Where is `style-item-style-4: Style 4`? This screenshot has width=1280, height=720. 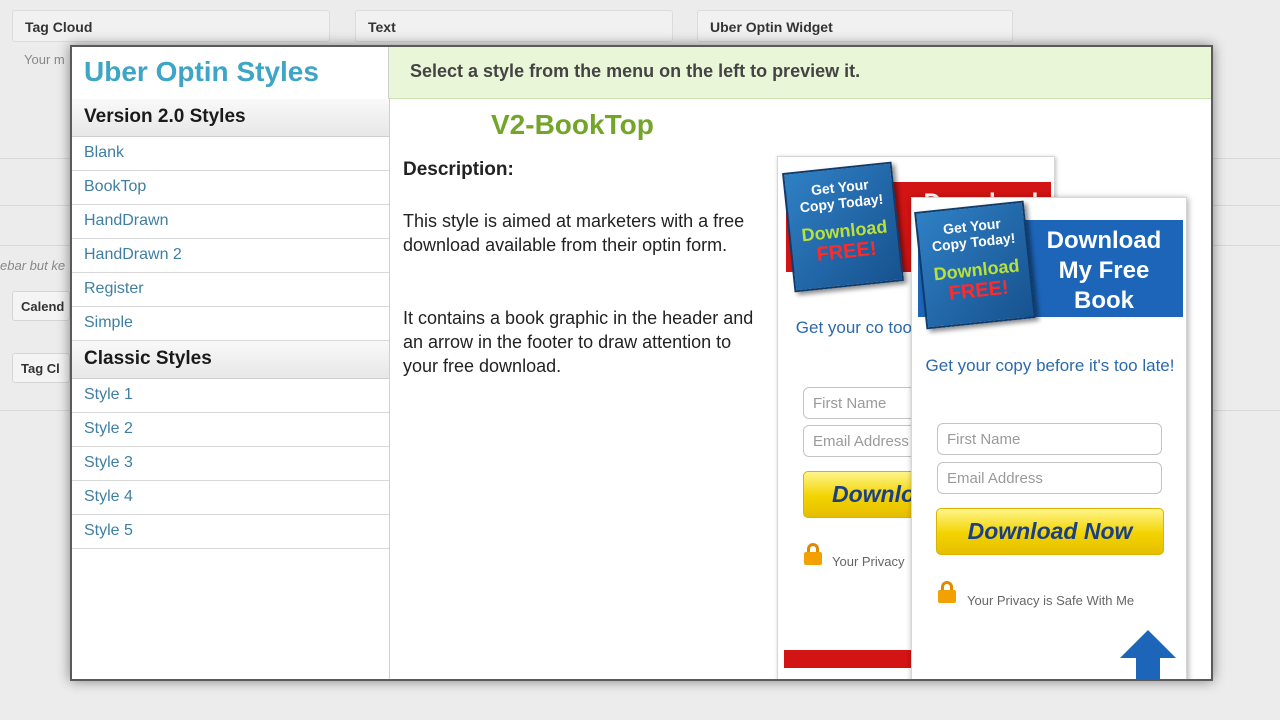 style-item-style-4: Style 4 is located at coordinates (230, 498).